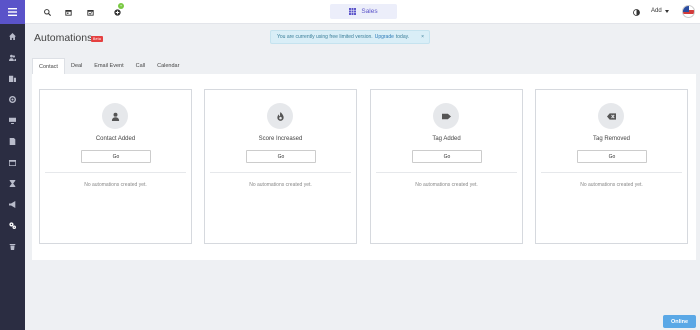 The width and height of the screenshot is (700, 330). What do you see at coordinates (611, 139) in the screenshot?
I see `card-title: Tag Removed` at bounding box center [611, 139].